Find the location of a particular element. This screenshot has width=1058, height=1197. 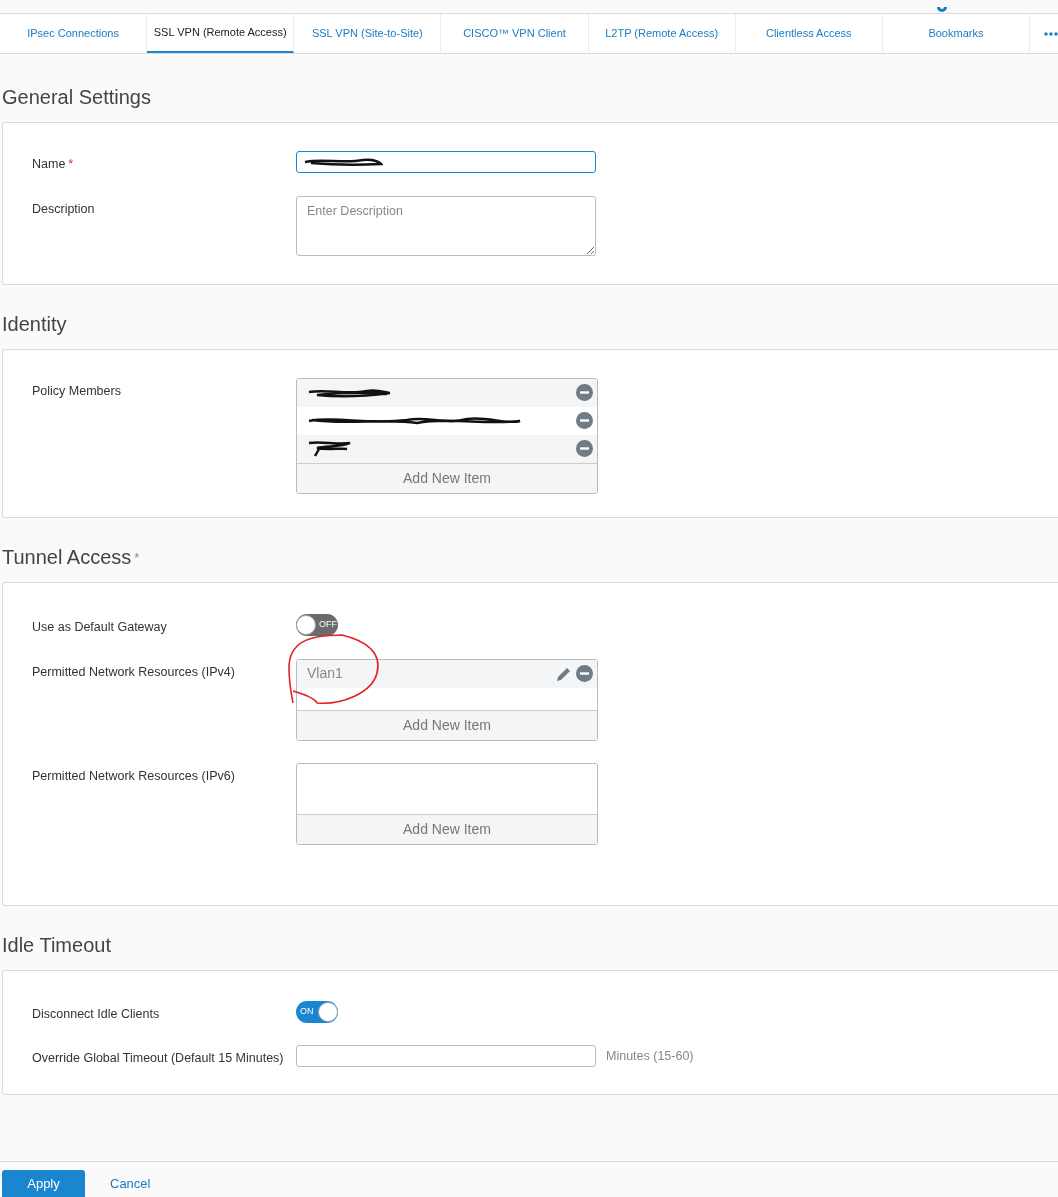

more-icon is located at coordinates (1051, 33).